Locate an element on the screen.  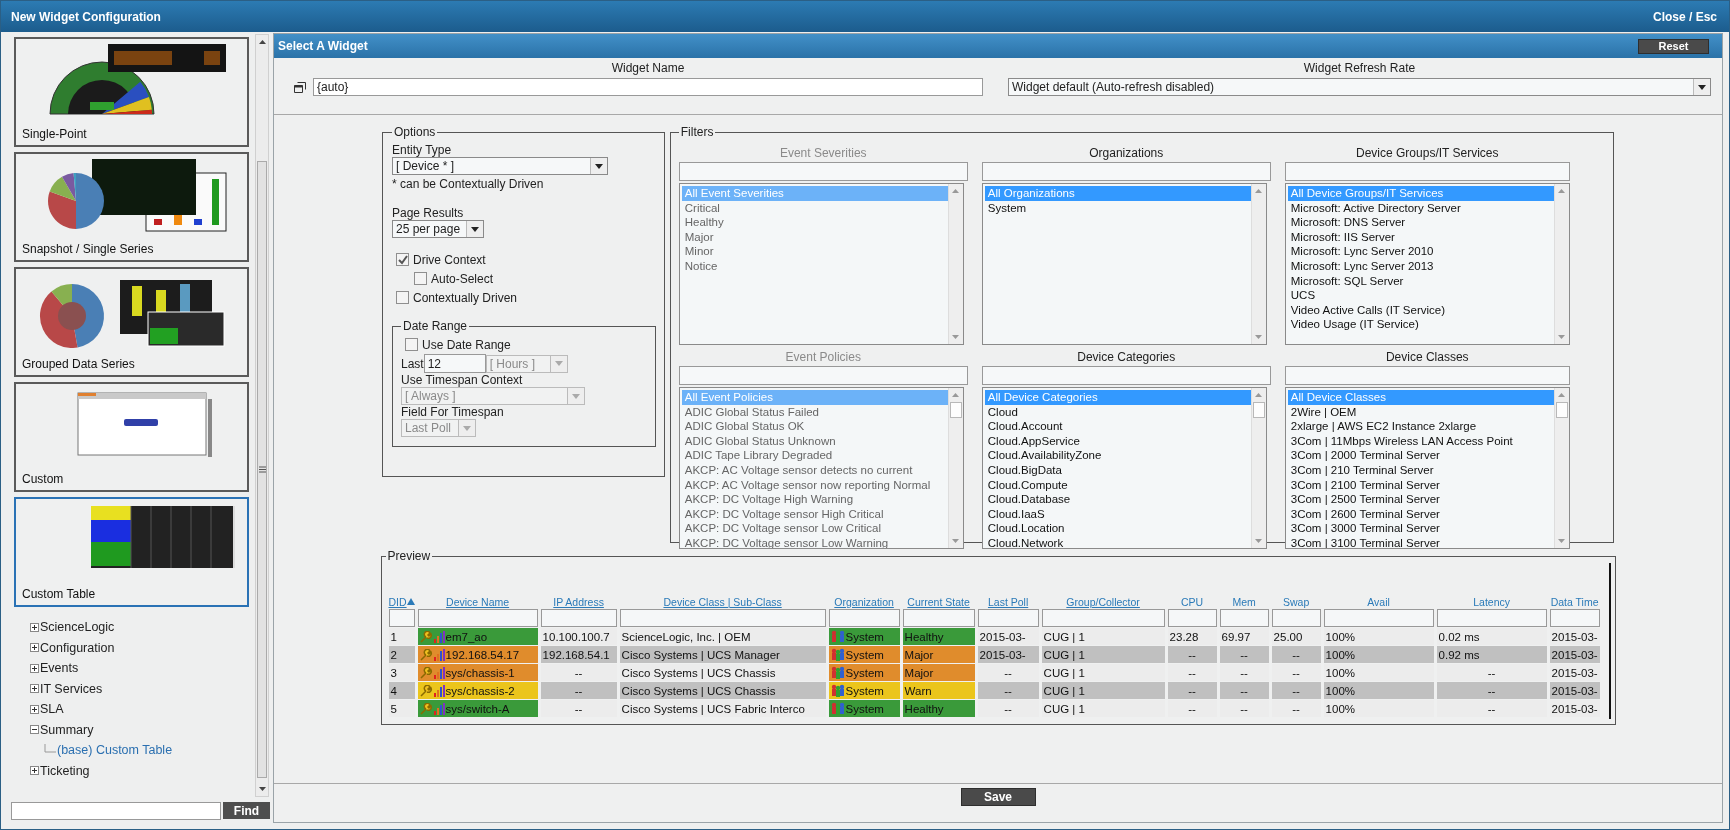
list-option: Cloud.Database is located at coordinates (1117, 499).